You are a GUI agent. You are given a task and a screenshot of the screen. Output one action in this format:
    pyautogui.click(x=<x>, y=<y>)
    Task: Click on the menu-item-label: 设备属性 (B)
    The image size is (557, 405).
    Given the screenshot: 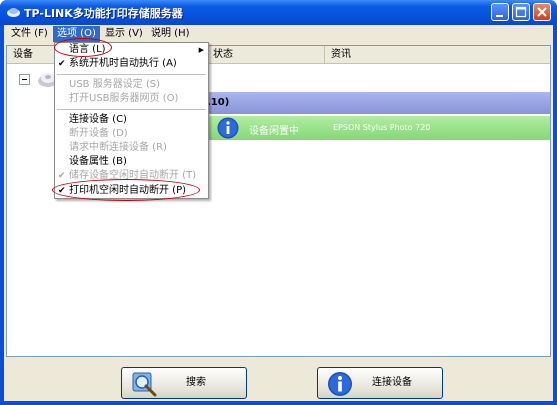 What is the action you would take?
    pyautogui.click(x=98, y=161)
    